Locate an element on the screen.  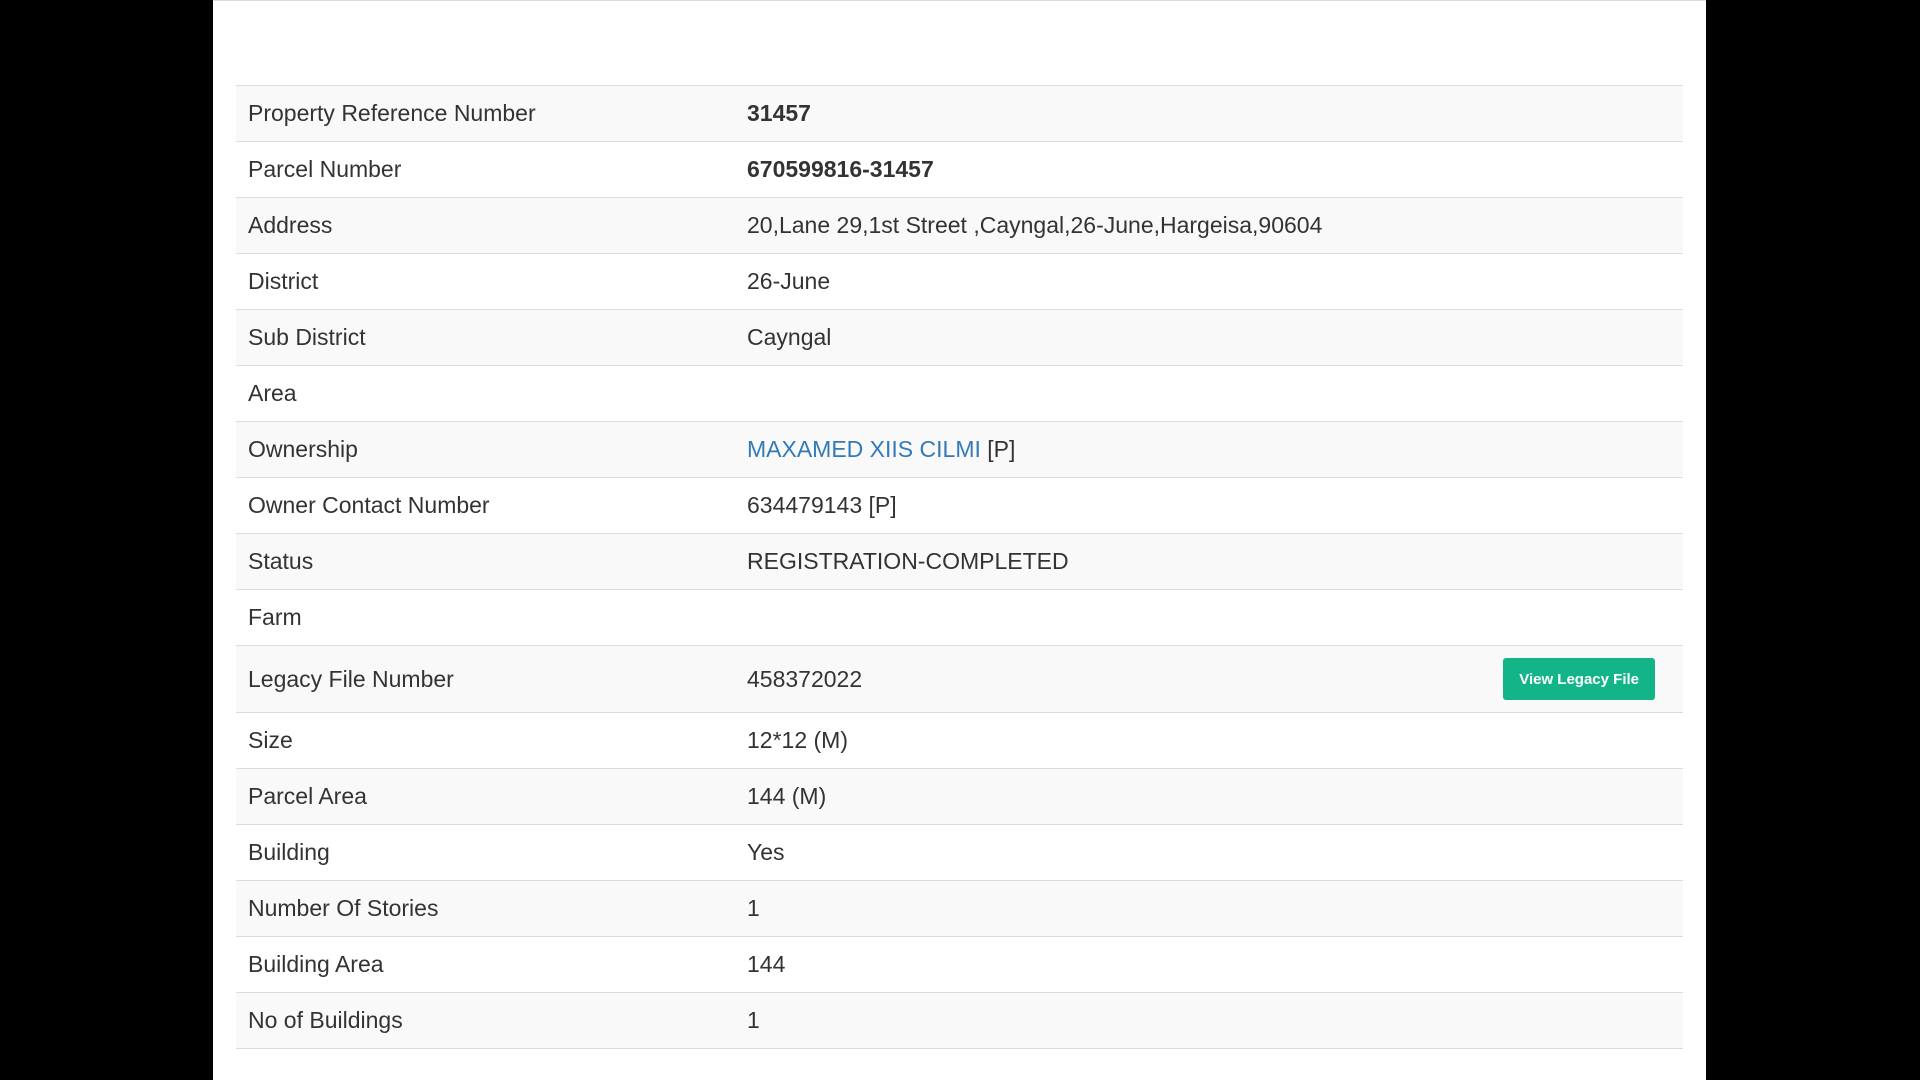
district-value: 26-June is located at coordinates (1209, 281).